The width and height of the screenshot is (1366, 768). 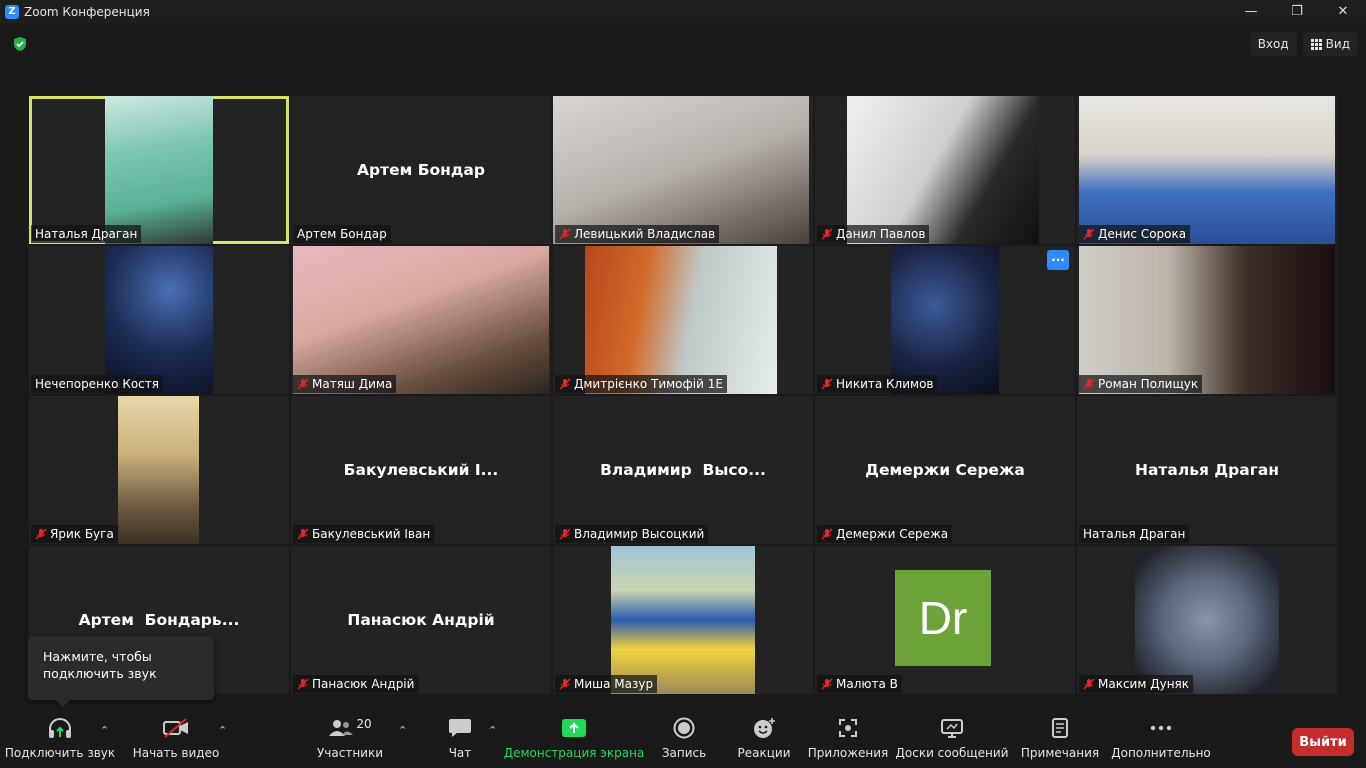 What do you see at coordinates (867, 684) in the screenshot?
I see `participant-name: Малюта В` at bounding box center [867, 684].